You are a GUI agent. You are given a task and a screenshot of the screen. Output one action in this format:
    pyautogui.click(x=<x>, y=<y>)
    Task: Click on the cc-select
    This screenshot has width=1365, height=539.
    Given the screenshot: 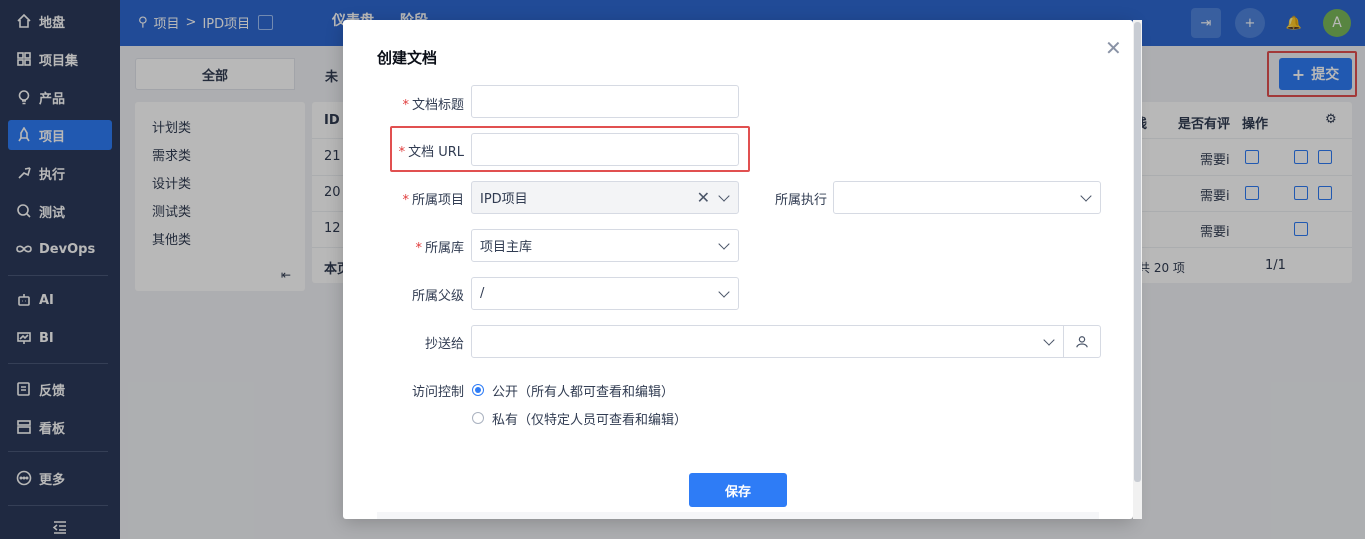 What is the action you would take?
    pyautogui.click(x=767, y=341)
    